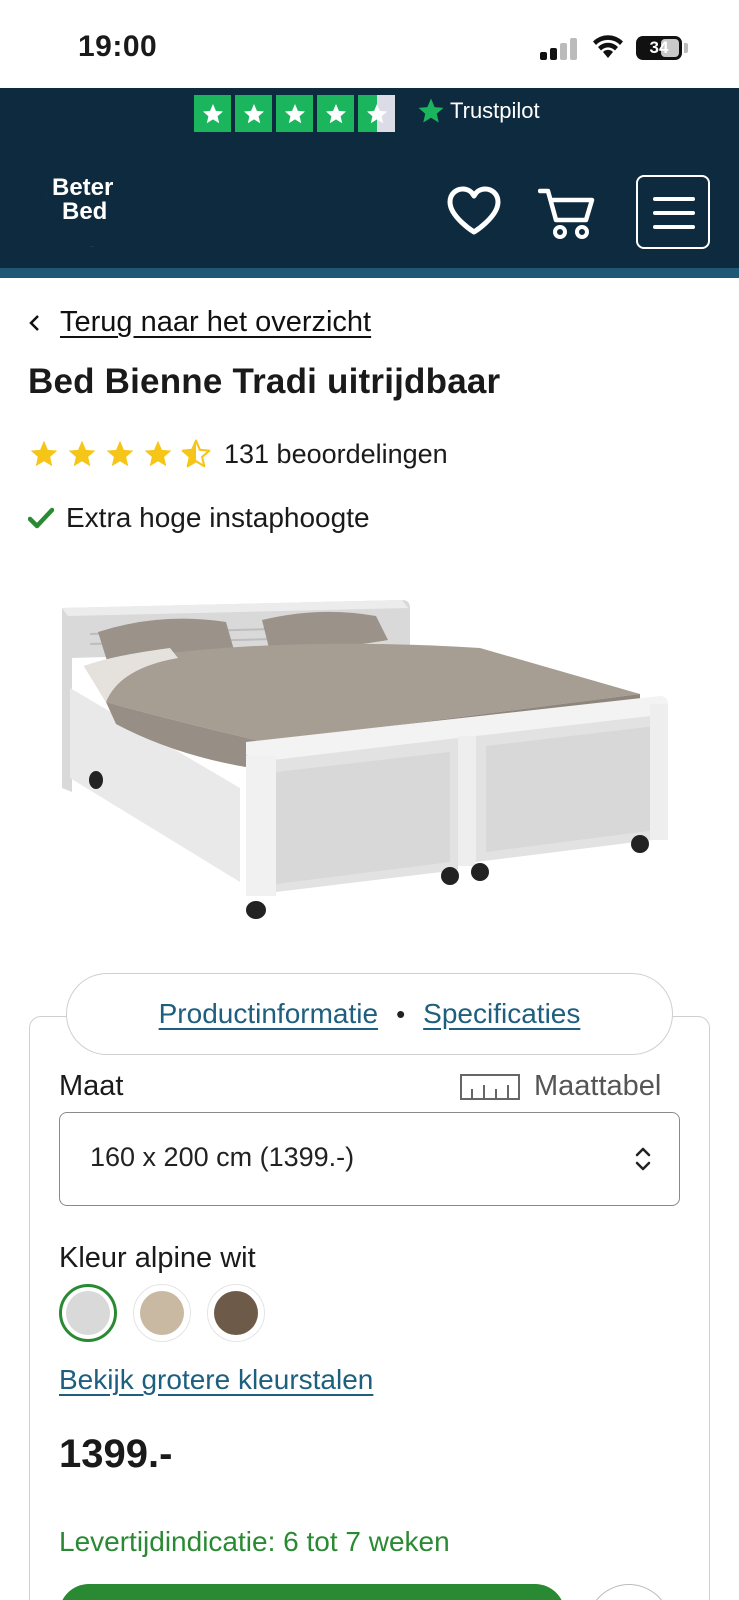 Image resolution: width=739 pixels, height=1600 pixels. Describe the element at coordinates (216, 1380) in the screenshot. I see `larger-swatches-link: Bekijk grotere kleurstalen` at that location.